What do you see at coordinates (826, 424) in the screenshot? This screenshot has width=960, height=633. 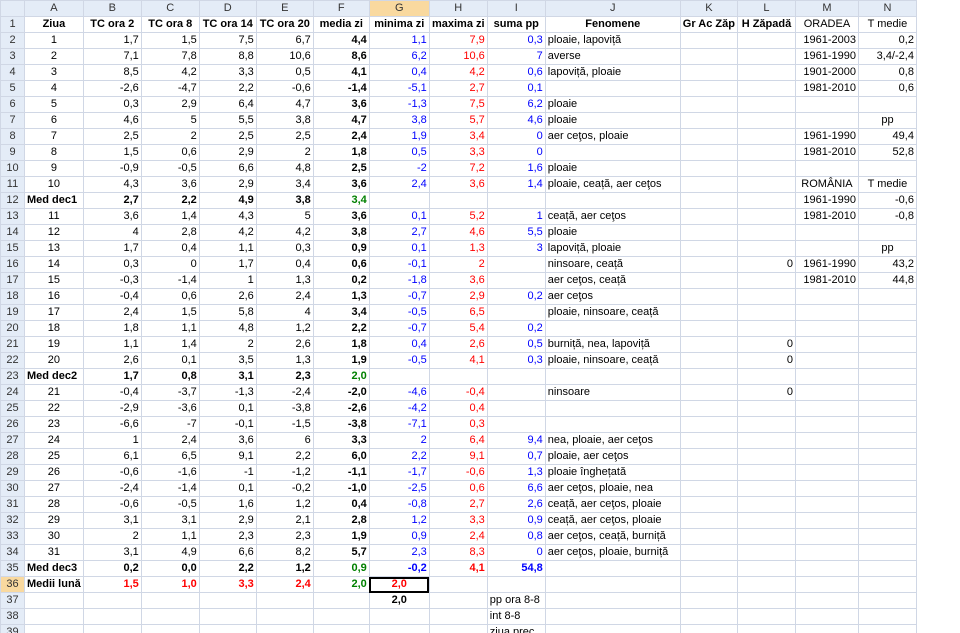 I see `cell-m26` at bounding box center [826, 424].